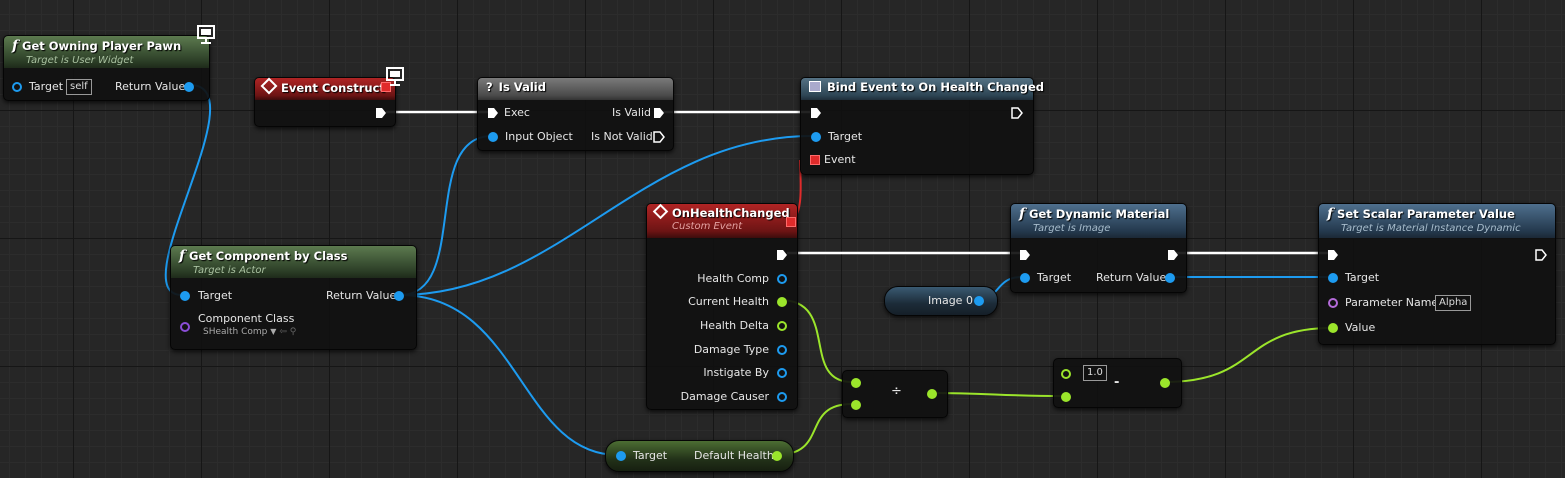 This screenshot has height=478, width=1565. I want to click on class-select: SHealth Comp ▼ ⇦ ⚲, so click(249, 332).